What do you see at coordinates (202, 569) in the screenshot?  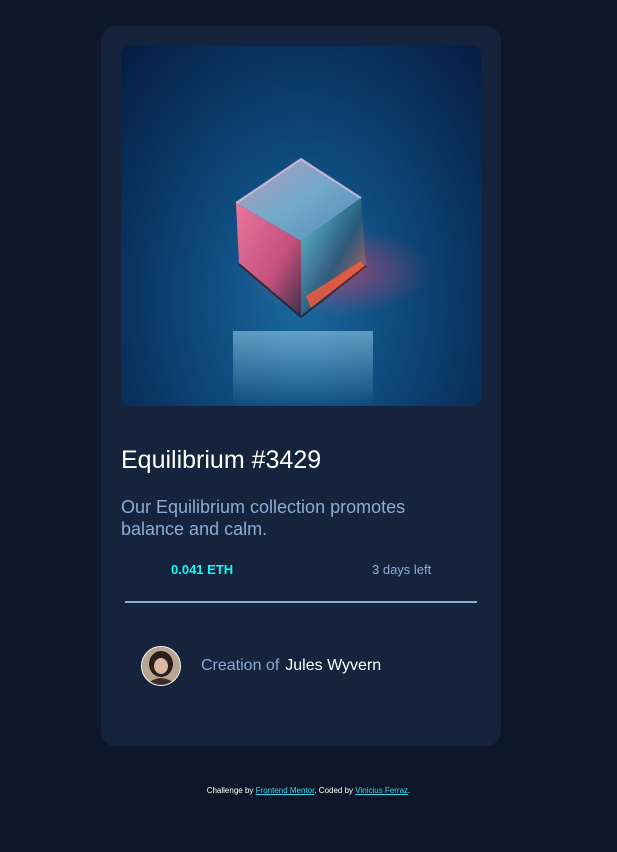 I see `nft-price: 0.041 ETH` at bounding box center [202, 569].